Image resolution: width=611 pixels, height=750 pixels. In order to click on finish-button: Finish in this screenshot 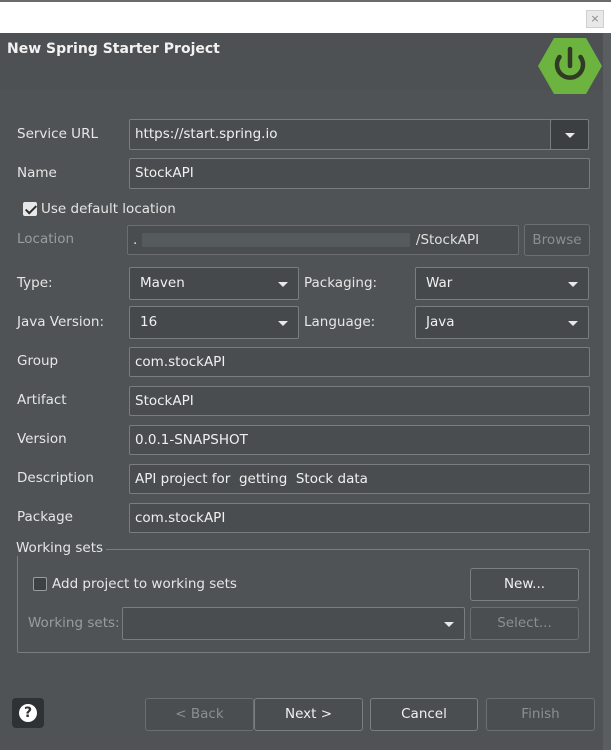, I will do `click(540, 714)`.